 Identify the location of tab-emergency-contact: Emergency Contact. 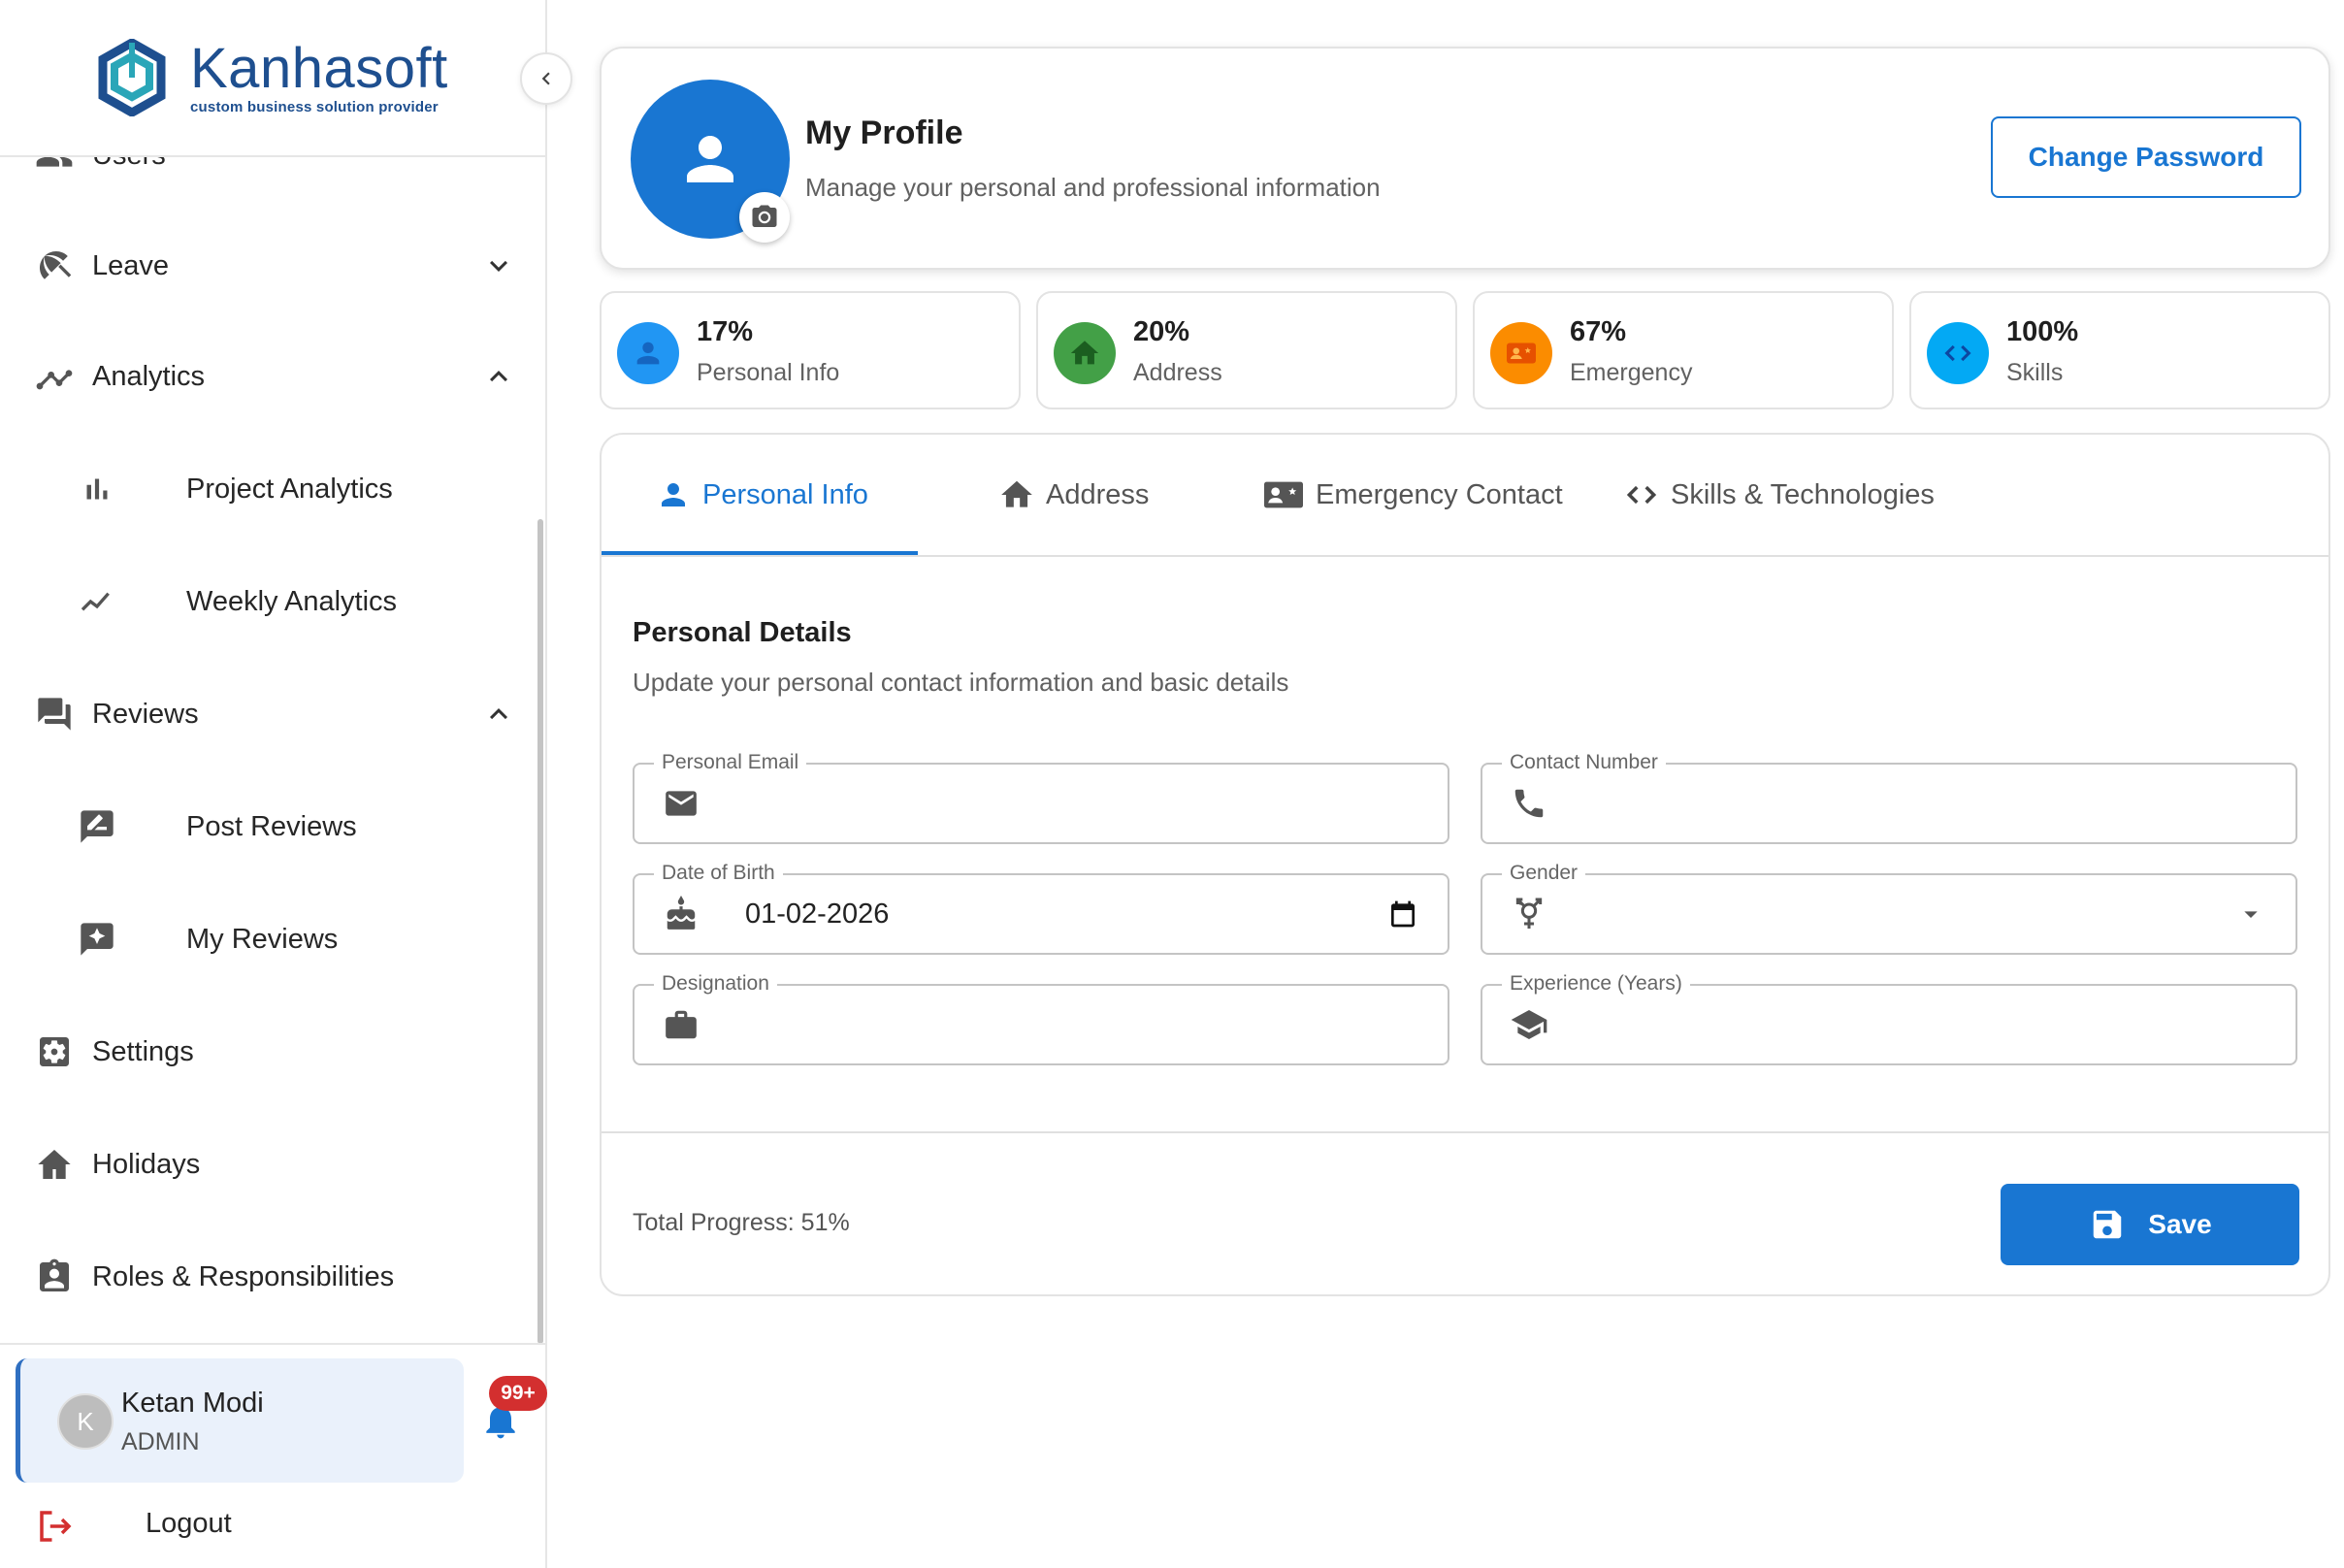
(1412, 495).